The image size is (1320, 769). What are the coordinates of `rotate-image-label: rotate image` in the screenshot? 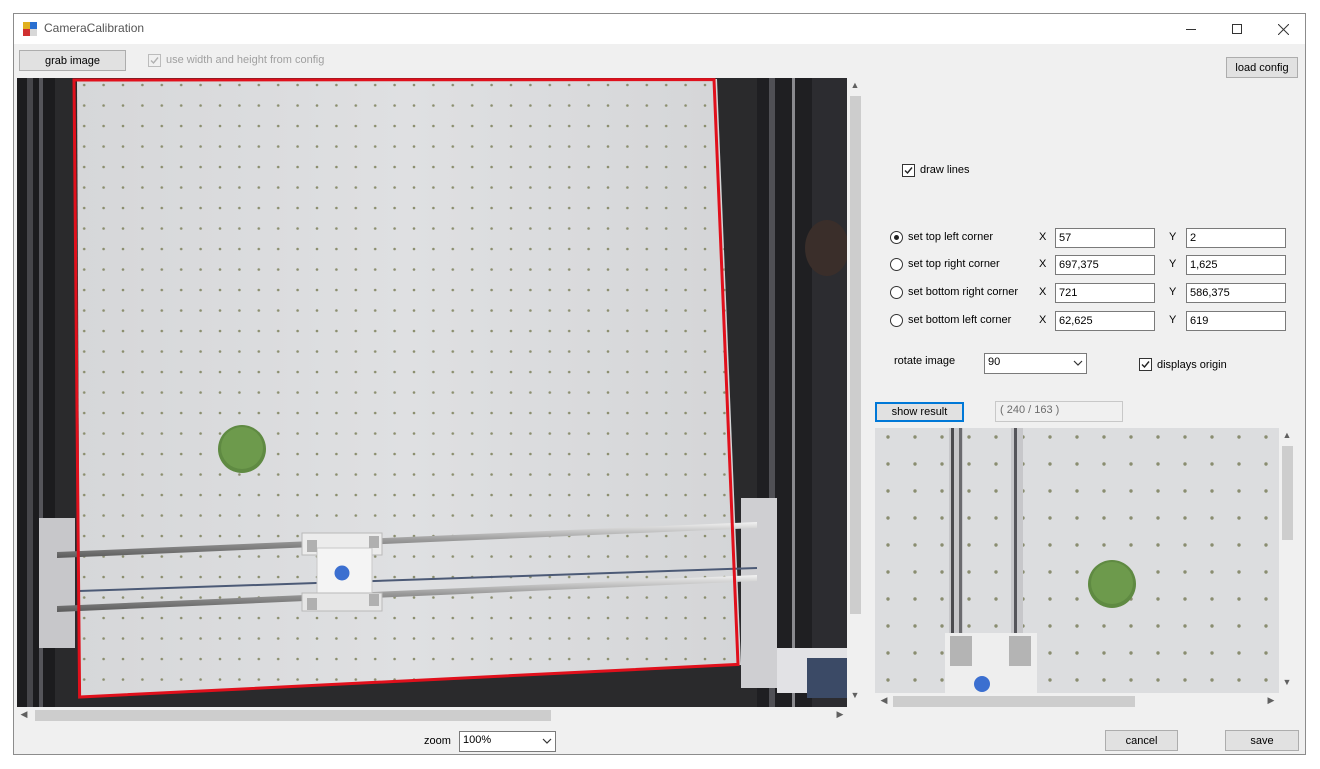 It's located at (925, 361).